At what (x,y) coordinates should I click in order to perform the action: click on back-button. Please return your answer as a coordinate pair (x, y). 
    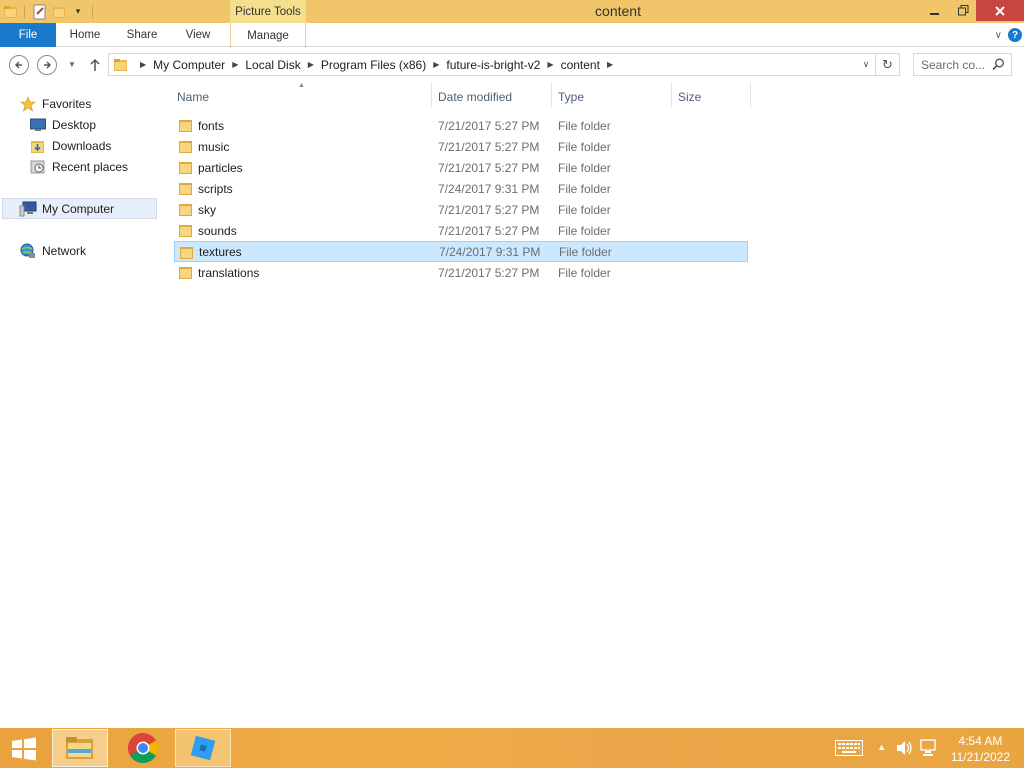
    Looking at the image, I should click on (19, 65).